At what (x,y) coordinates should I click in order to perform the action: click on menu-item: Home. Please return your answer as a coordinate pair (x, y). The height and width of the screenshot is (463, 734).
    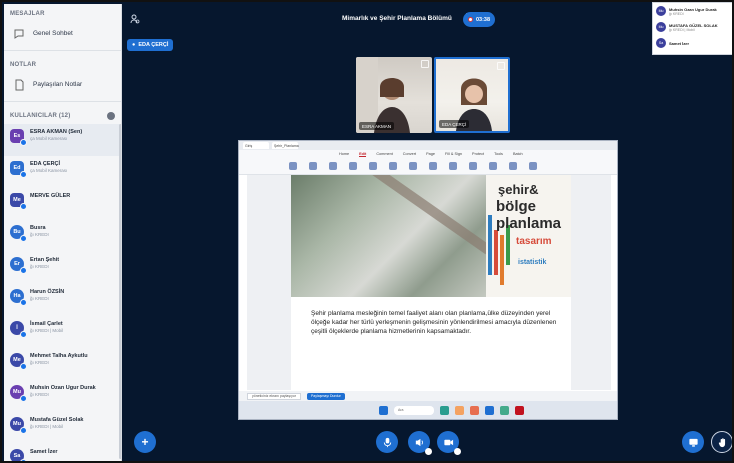
    Looking at the image, I should click on (344, 154).